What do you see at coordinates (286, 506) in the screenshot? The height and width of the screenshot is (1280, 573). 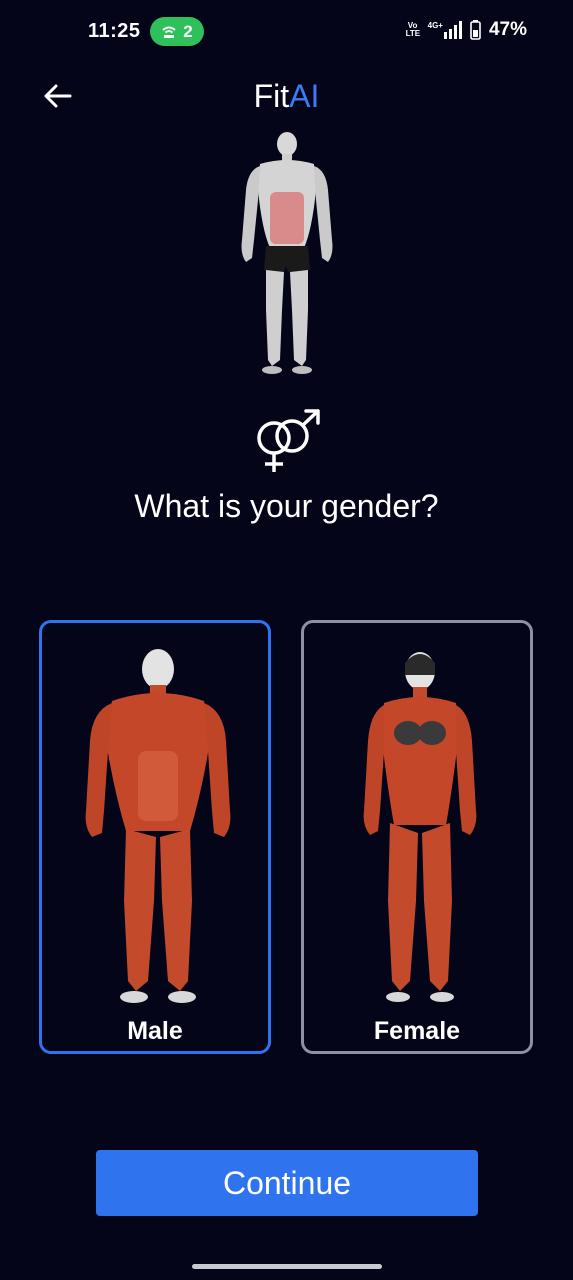 I see `gender-question: What is your gender?` at bounding box center [286, 506].